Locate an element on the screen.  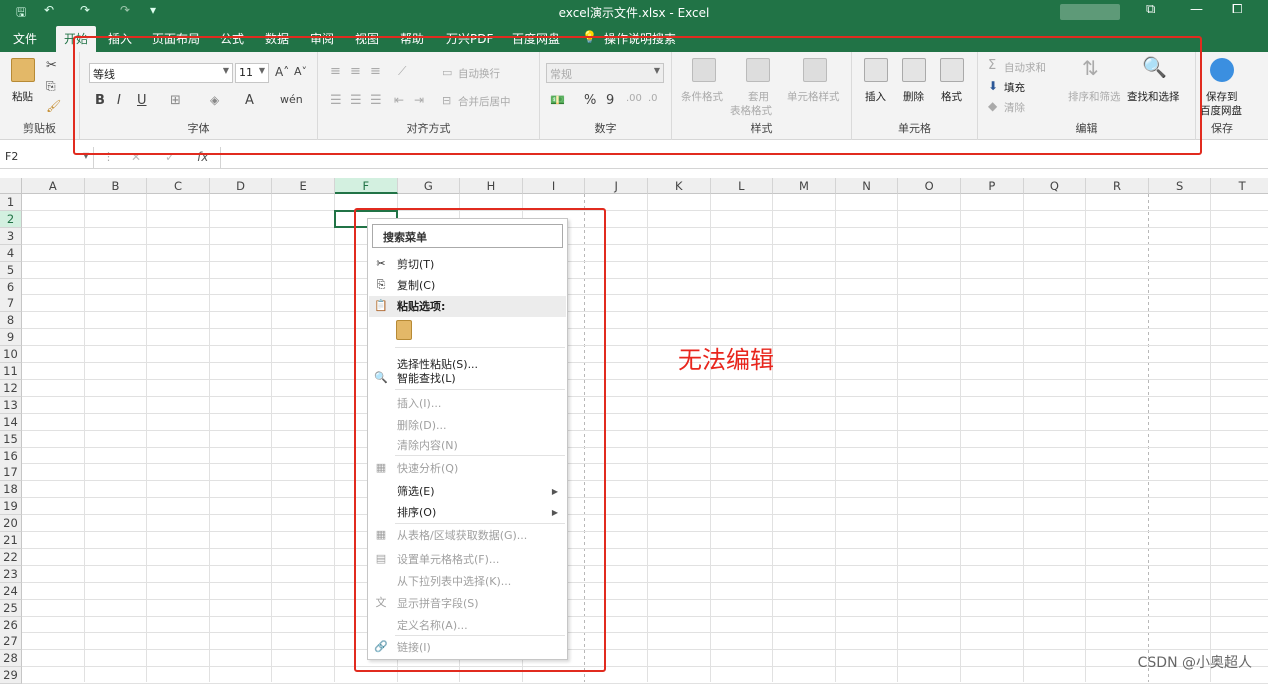
paste-icon is located at coordinates (23, 70).